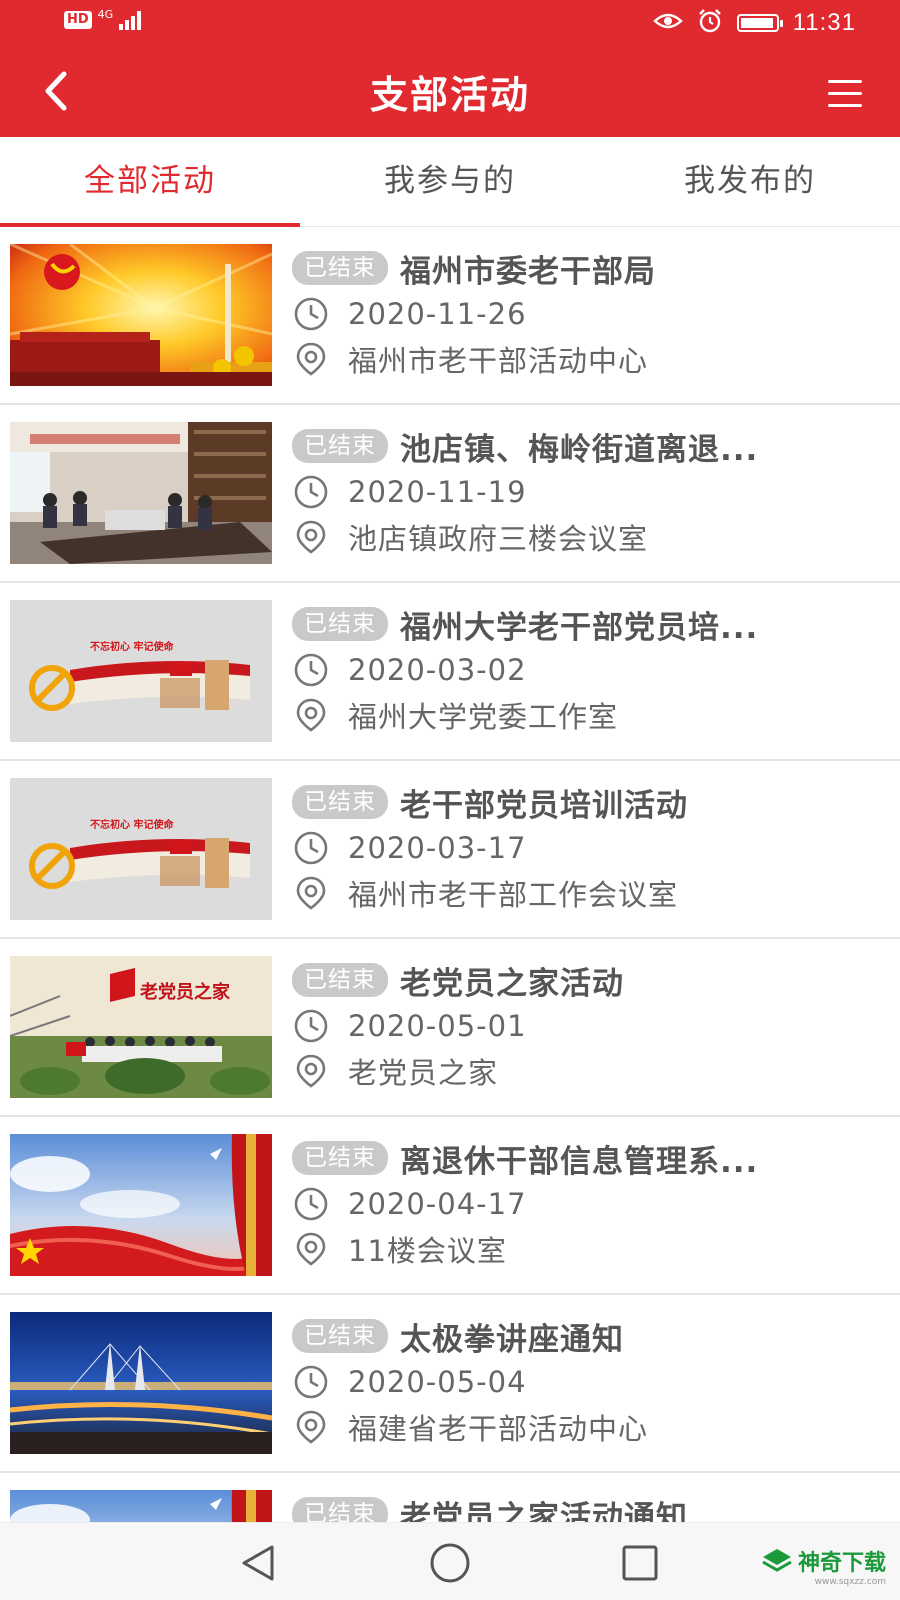 Image resolution: width=900 pixels, height=1600 pixels. Describe the element at coordinates (437, 669) in the screenshot. I see `activity-date: 2020-03-02` at that location.